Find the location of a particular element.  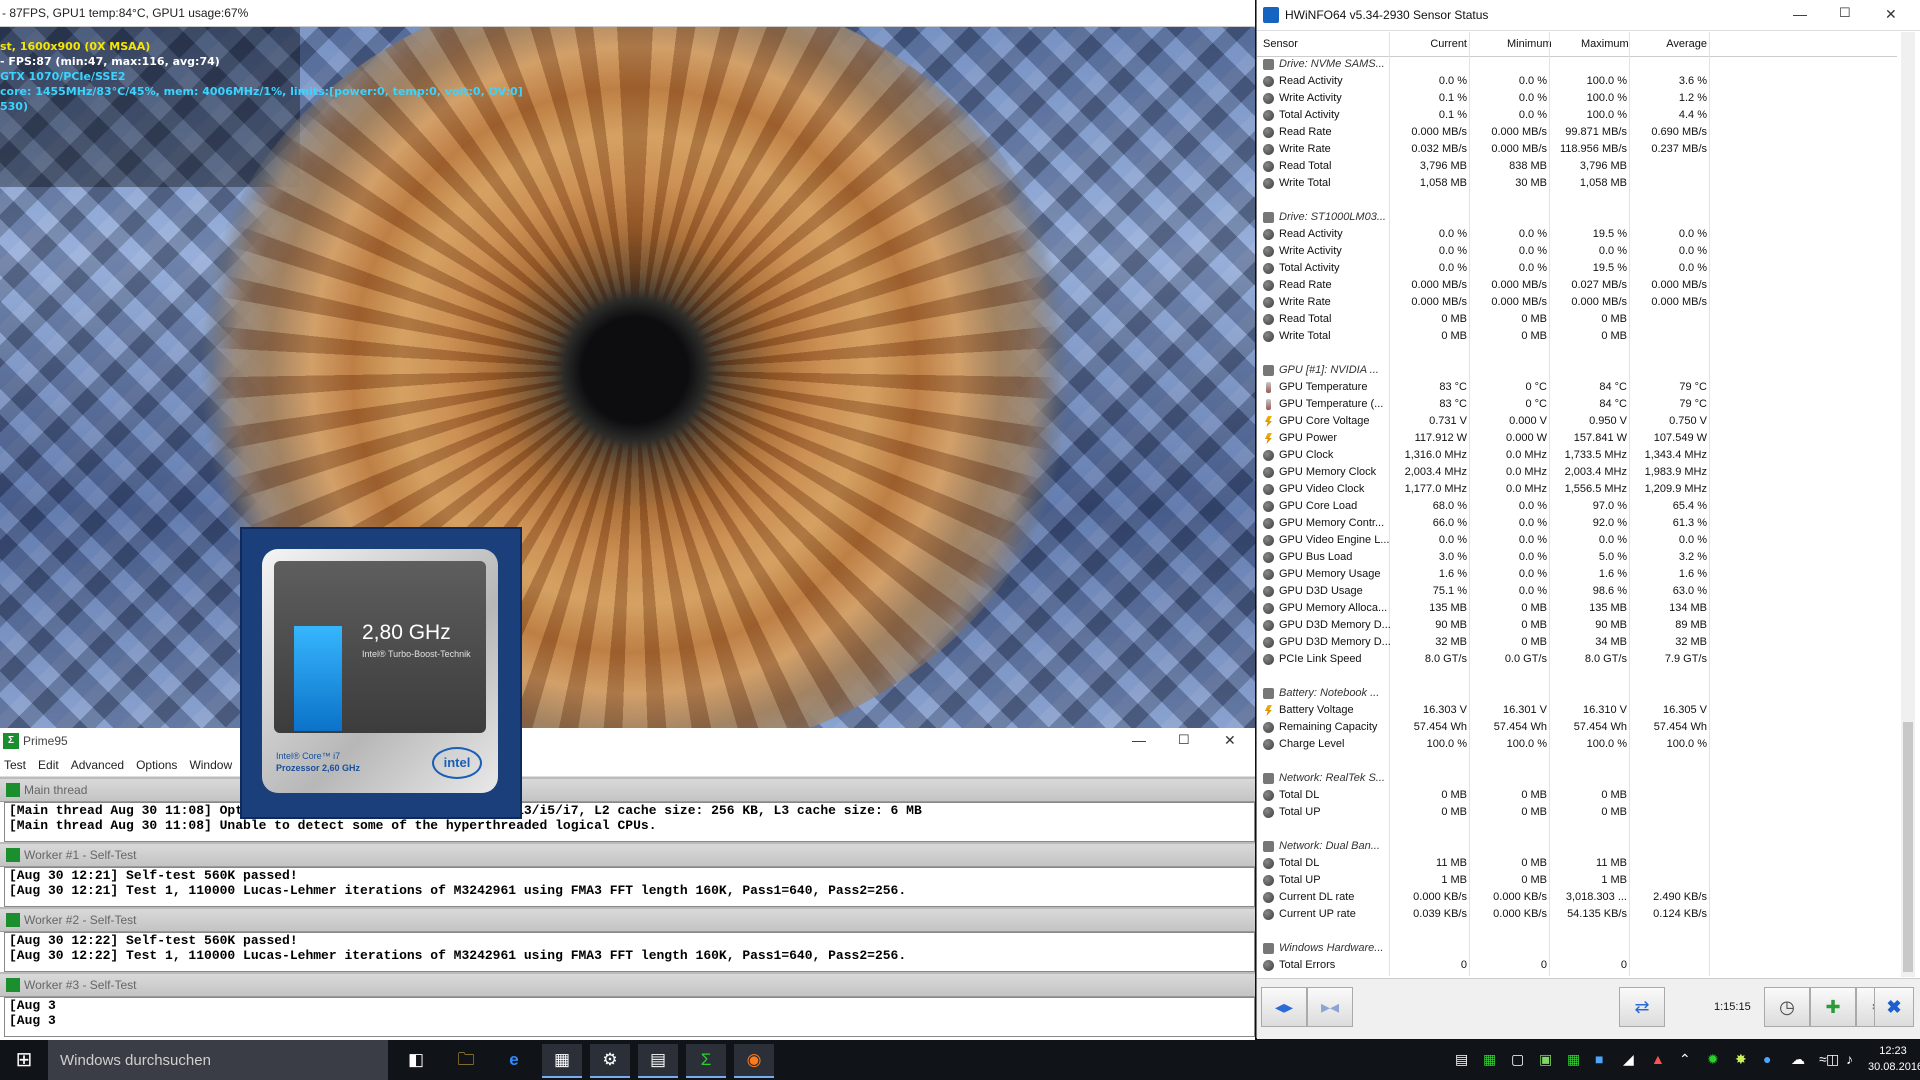

tray-app-icon: ■ is located at coordinates (1599, 1059).